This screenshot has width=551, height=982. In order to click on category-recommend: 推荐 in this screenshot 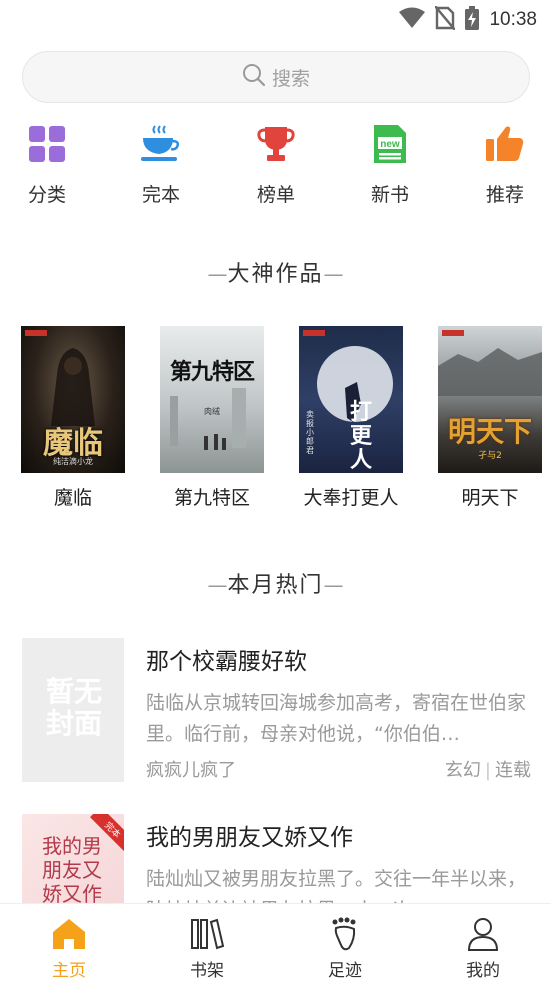, I will do `click(505, 164)`.